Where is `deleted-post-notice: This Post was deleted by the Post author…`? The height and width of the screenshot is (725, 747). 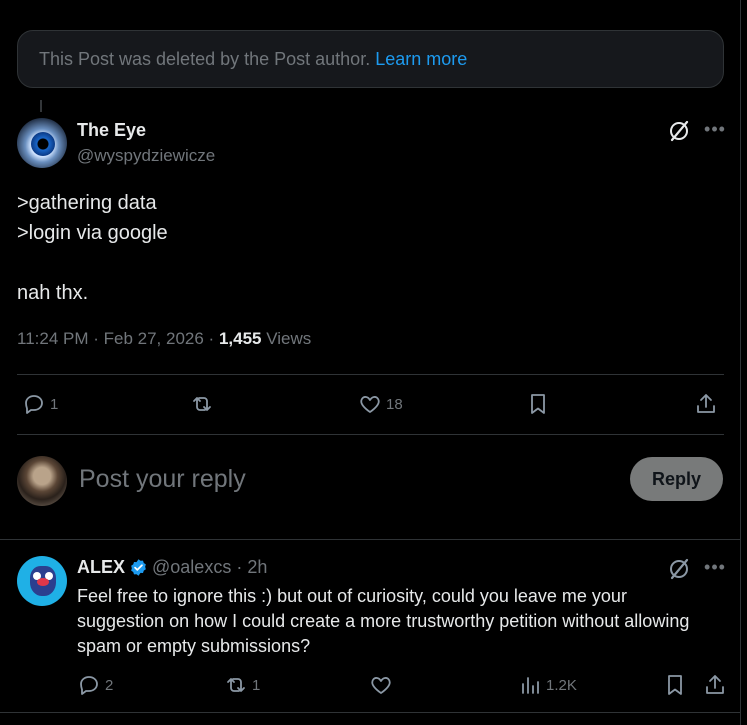 deleted-post-notice: This Post was deleted by the Post author… is located at coordinates (370, 59).